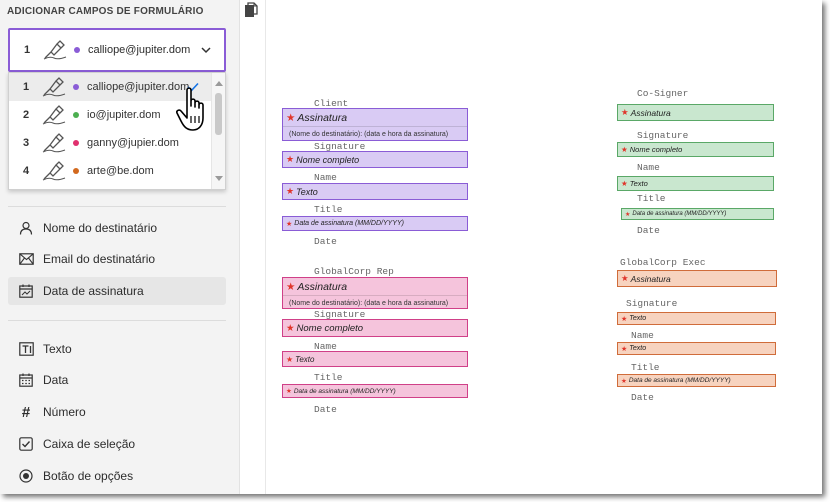 The image size is (830, 502). What do you see at coordinates (26, 115) in the screenshot?
I see `recipient-number: 2` at bounding box center [26, 115].